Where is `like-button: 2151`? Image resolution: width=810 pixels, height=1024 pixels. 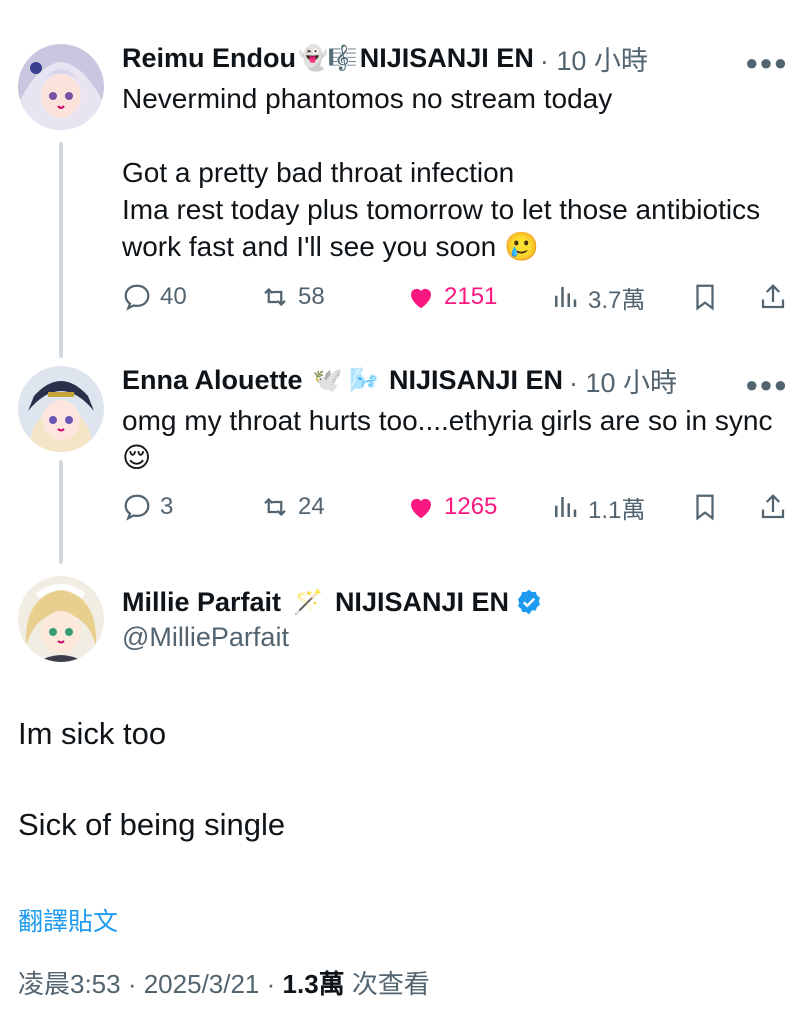 like-button: 2151 is located at coordinates (451, 297).